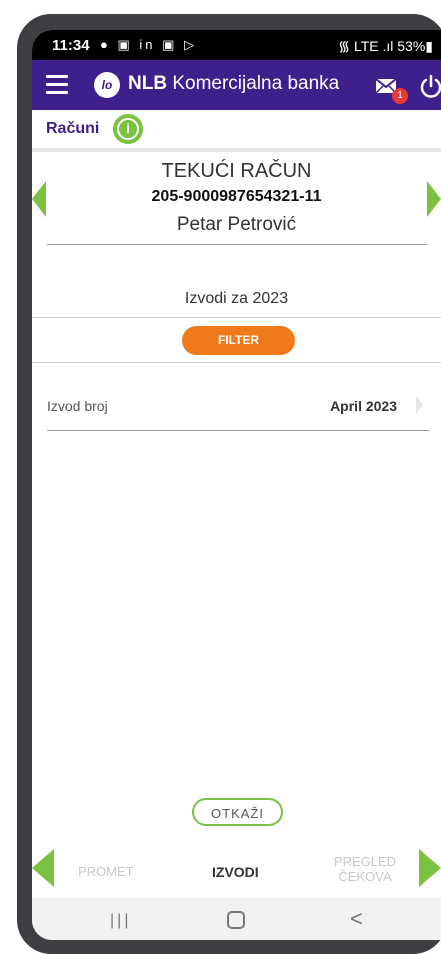 This screenshot has width=441, height=954. I want to click on app-bar: lo NLB Komercijalna banka 1, so click(236, 85).